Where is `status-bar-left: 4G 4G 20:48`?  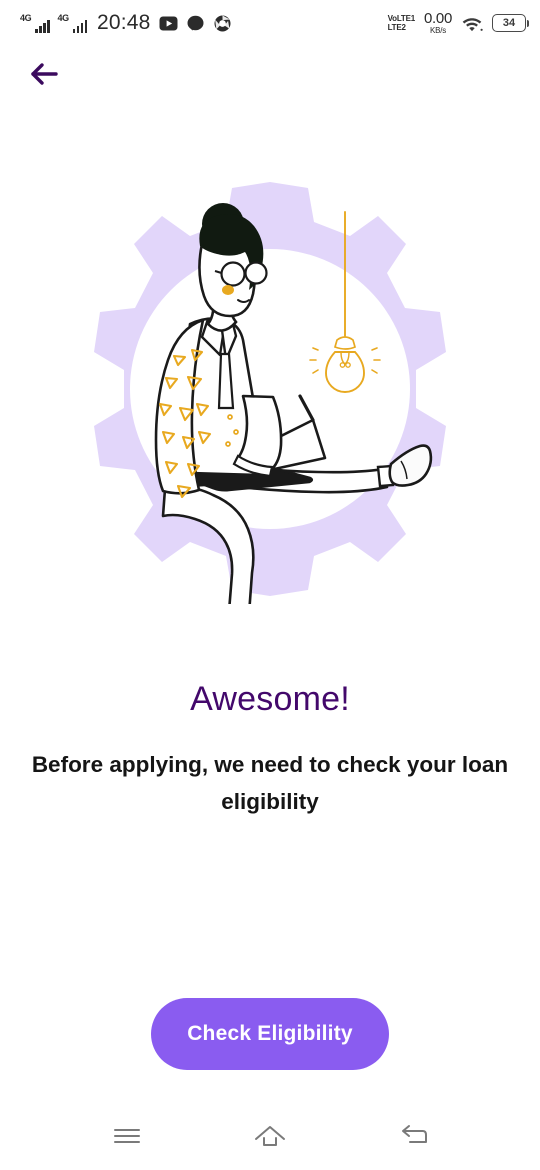
status-bar-left: 4G 4G 20:48 is located at coordinates (126, 23).